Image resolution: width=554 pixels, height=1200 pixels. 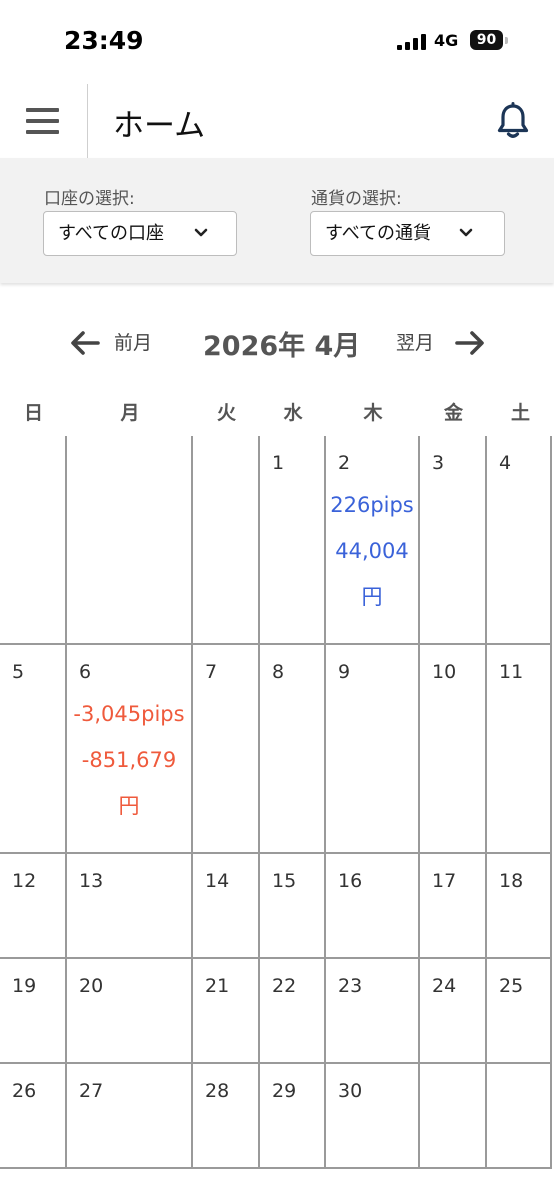 I want to click on pips-result: -3,045pips, so click(x=129, y=714).